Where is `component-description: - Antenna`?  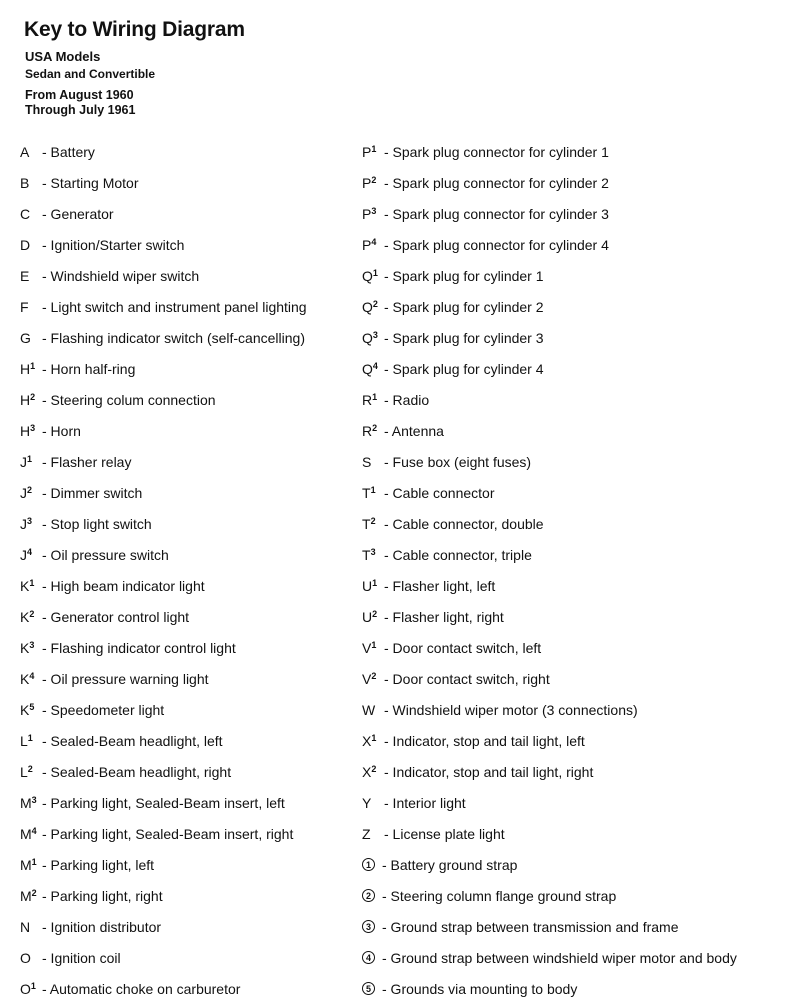
component-description: - Antenna is located at coordinates (414, 430).